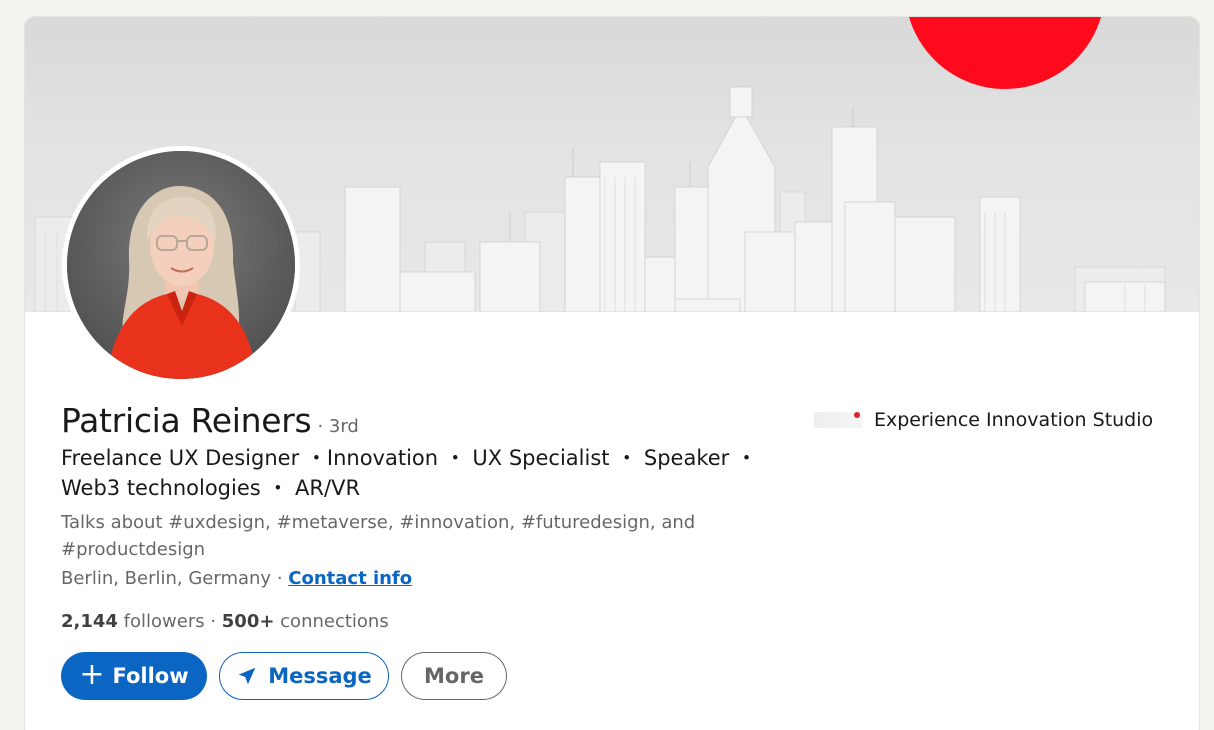  What do you see at coordinates (338, 426) in the screenshot?
I see `connection-degree: · 3rd` at bounding box center [338, 426].